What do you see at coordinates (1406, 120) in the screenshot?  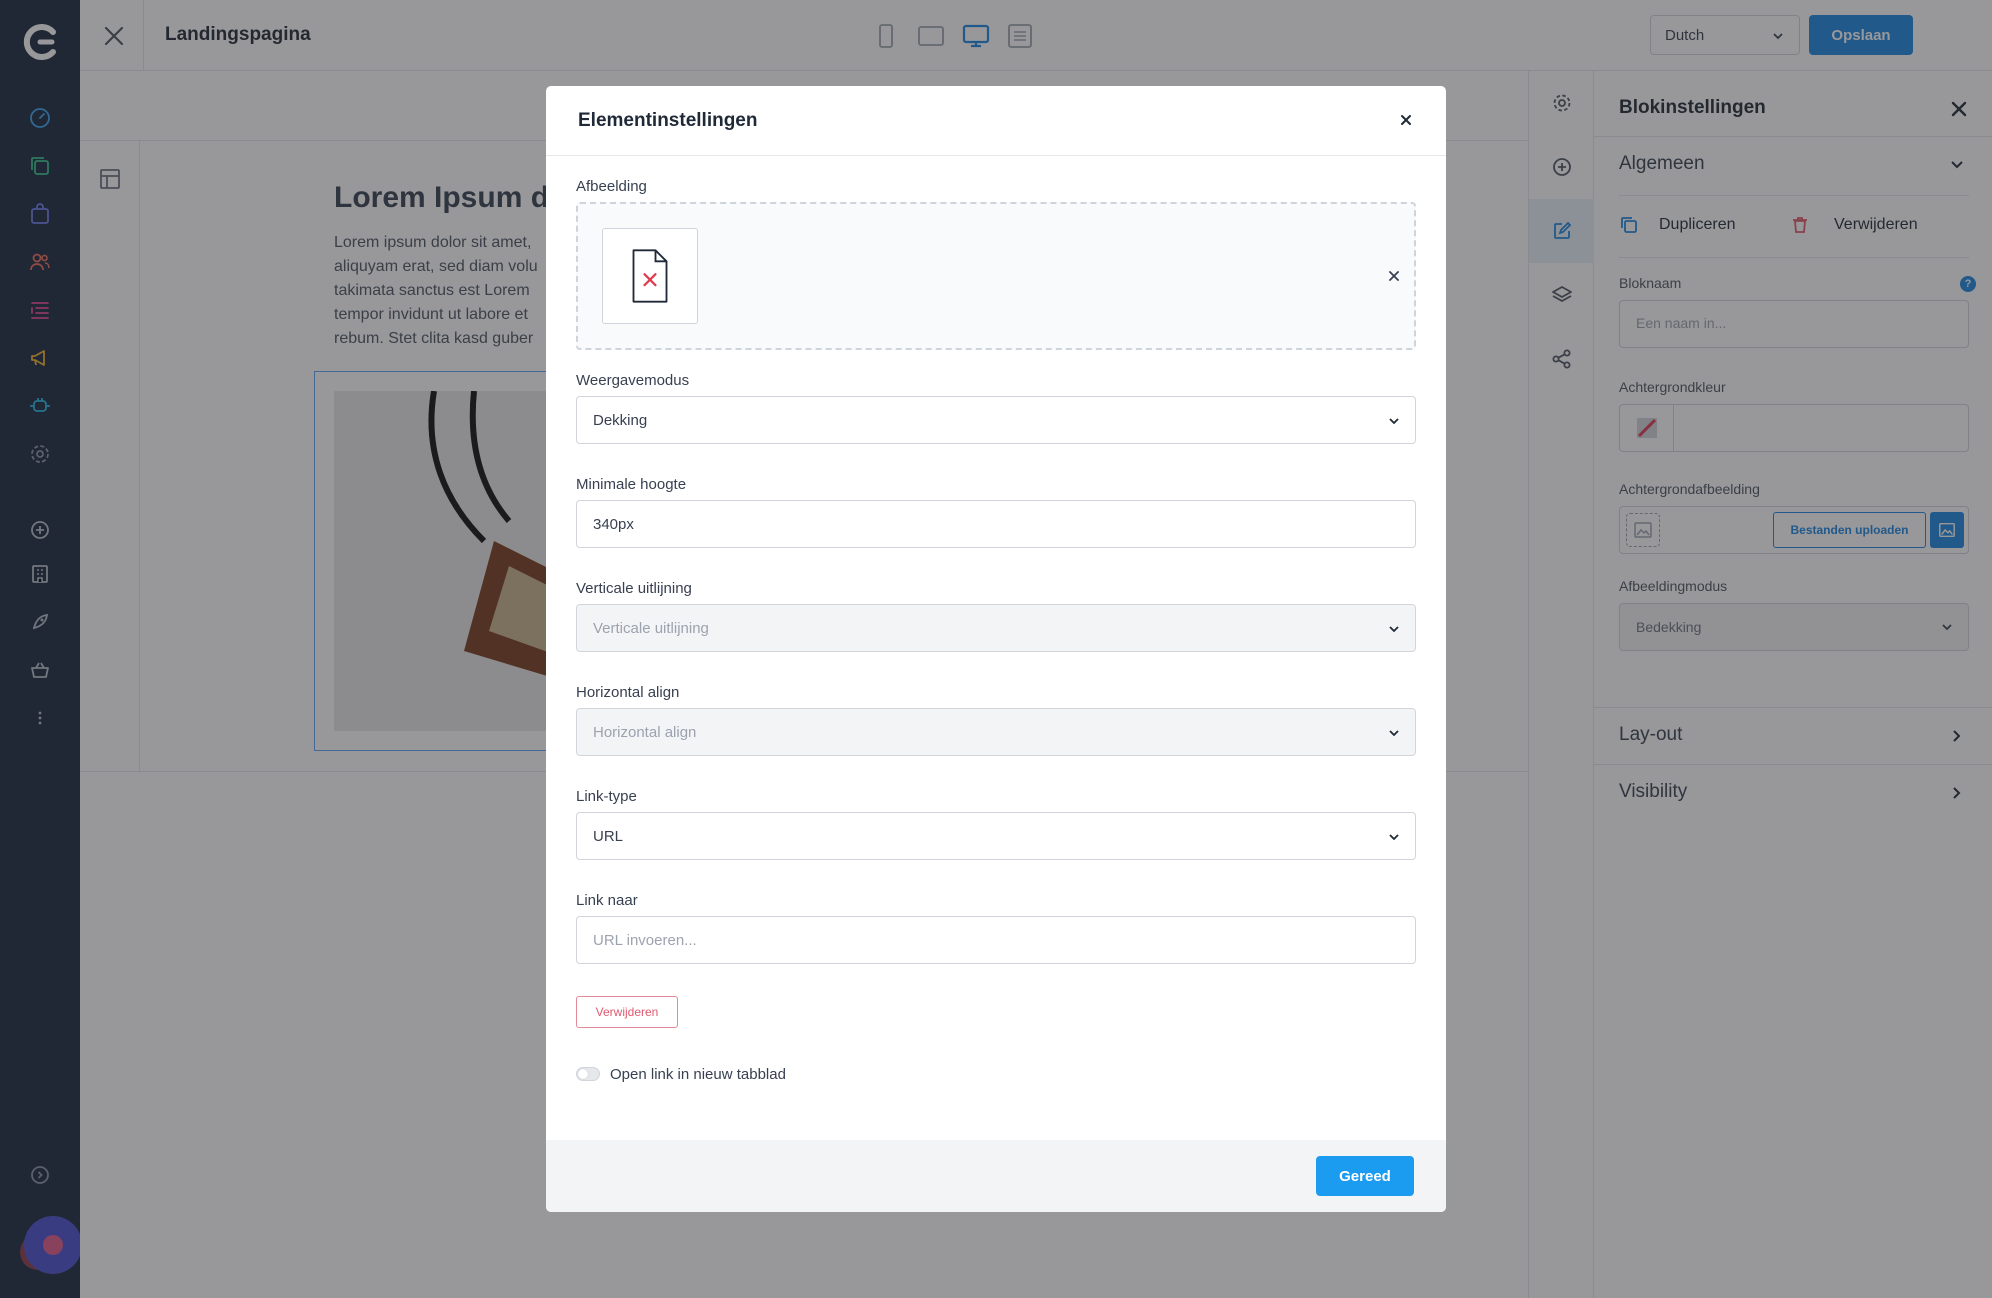 I see `close-icon` at bounding box center [1406, 120].